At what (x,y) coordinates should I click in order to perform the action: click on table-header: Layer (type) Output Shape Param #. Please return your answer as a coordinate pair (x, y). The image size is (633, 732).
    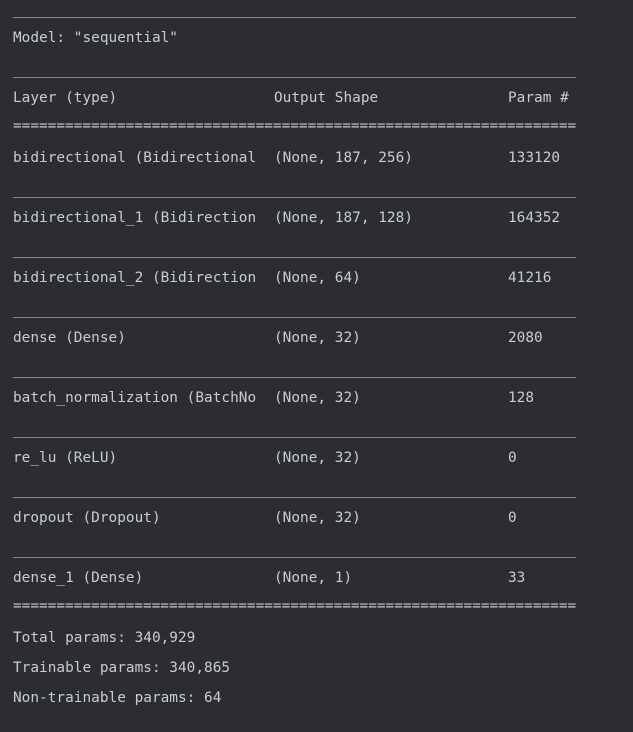
    Looking at the image, I should click on (318, 98).